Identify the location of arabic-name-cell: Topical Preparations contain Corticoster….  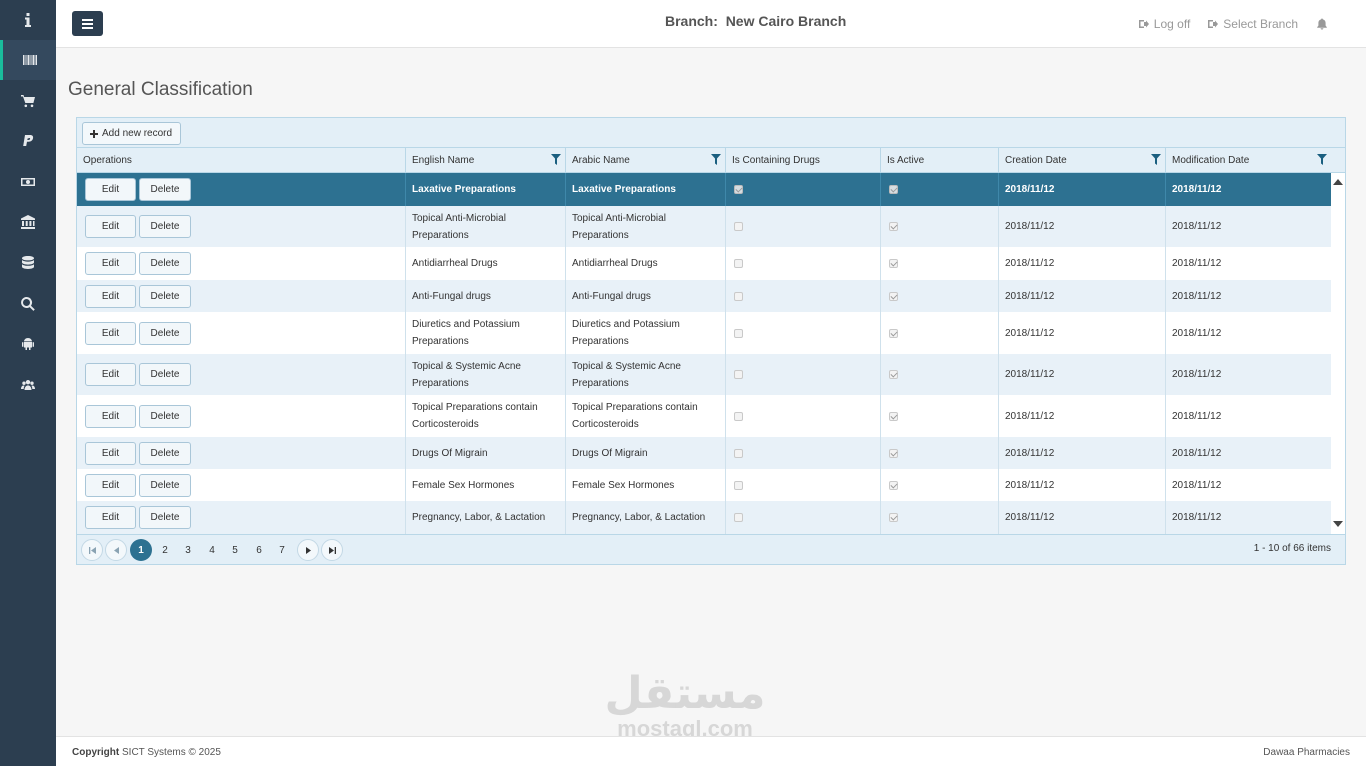
(645, 416).